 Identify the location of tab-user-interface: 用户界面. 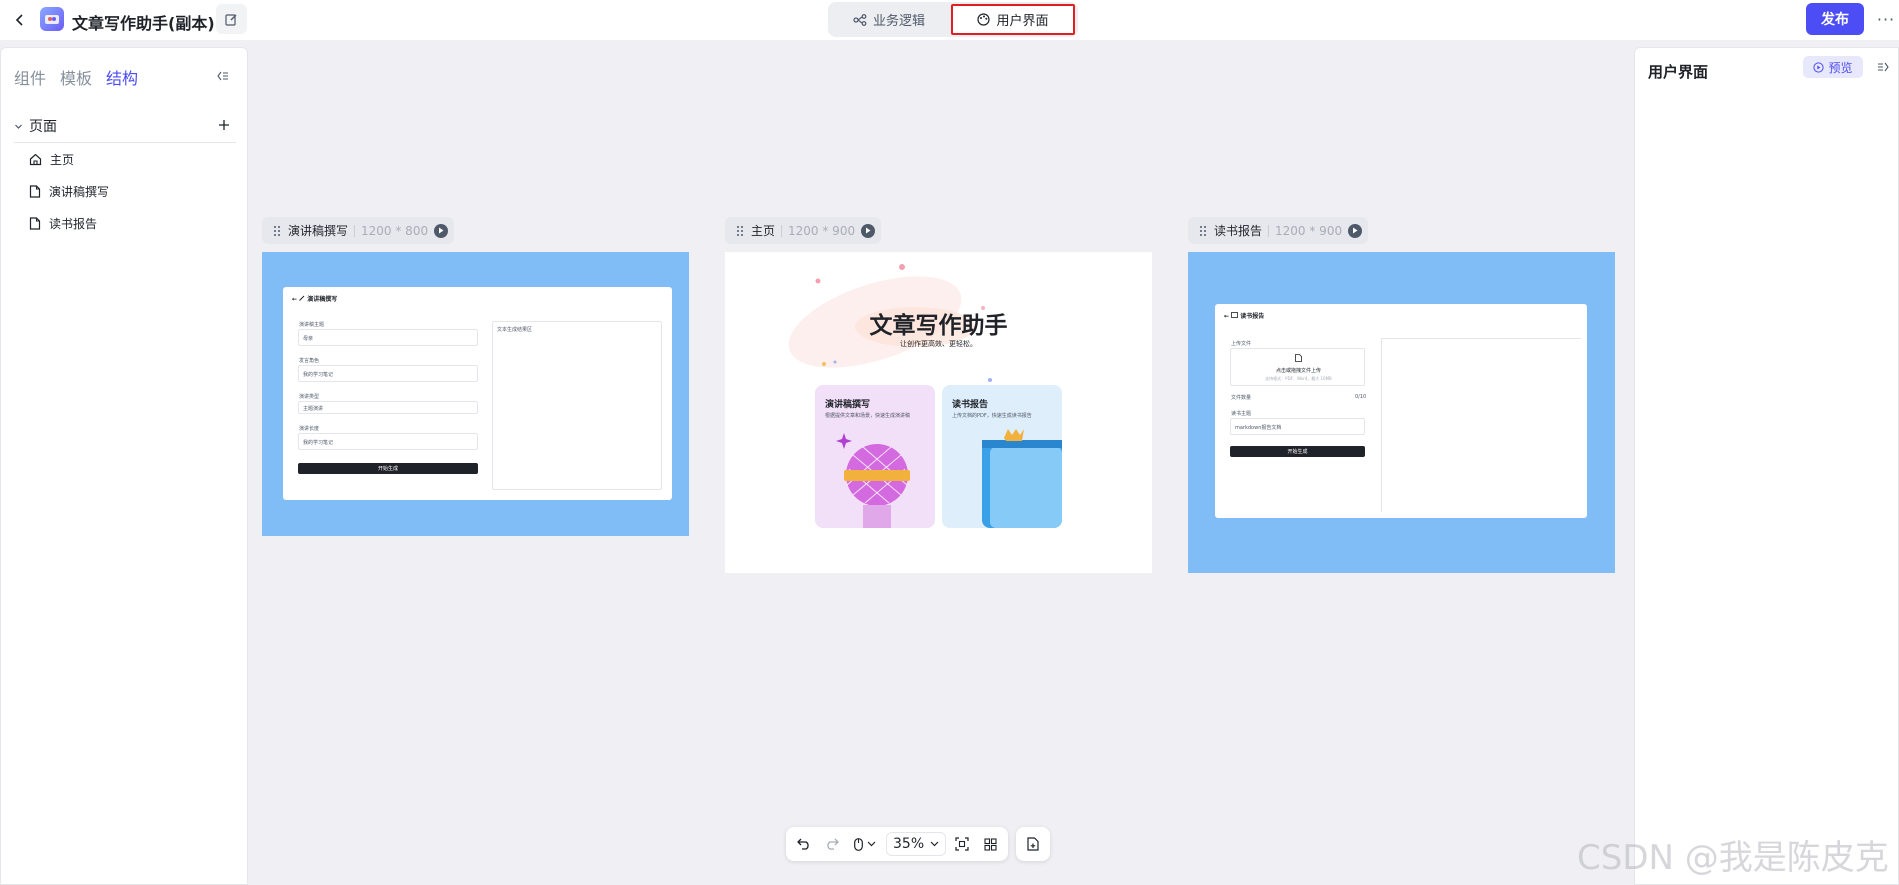
(1013, 19).